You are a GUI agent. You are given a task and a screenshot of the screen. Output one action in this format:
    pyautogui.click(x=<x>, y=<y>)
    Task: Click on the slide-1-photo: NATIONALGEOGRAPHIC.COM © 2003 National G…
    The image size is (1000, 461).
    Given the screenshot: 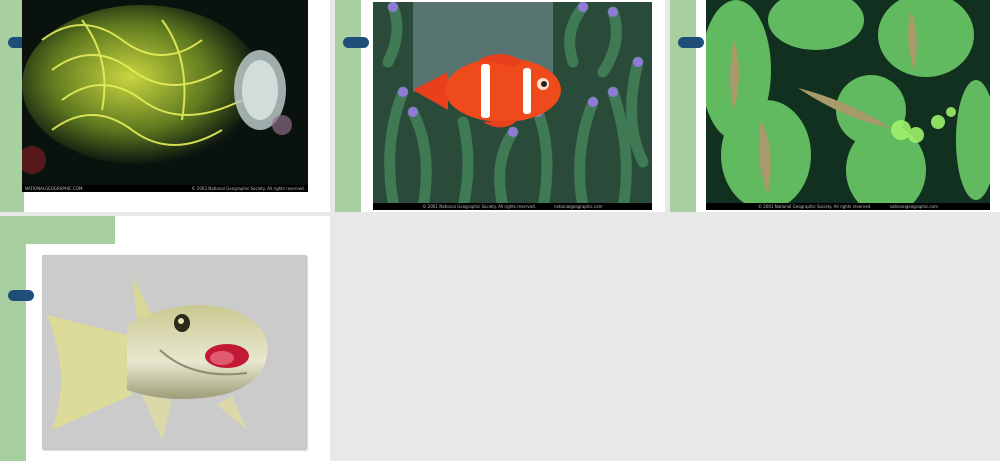 What is the action you would take?
    pyautogui.click(x=165, y=96)
    